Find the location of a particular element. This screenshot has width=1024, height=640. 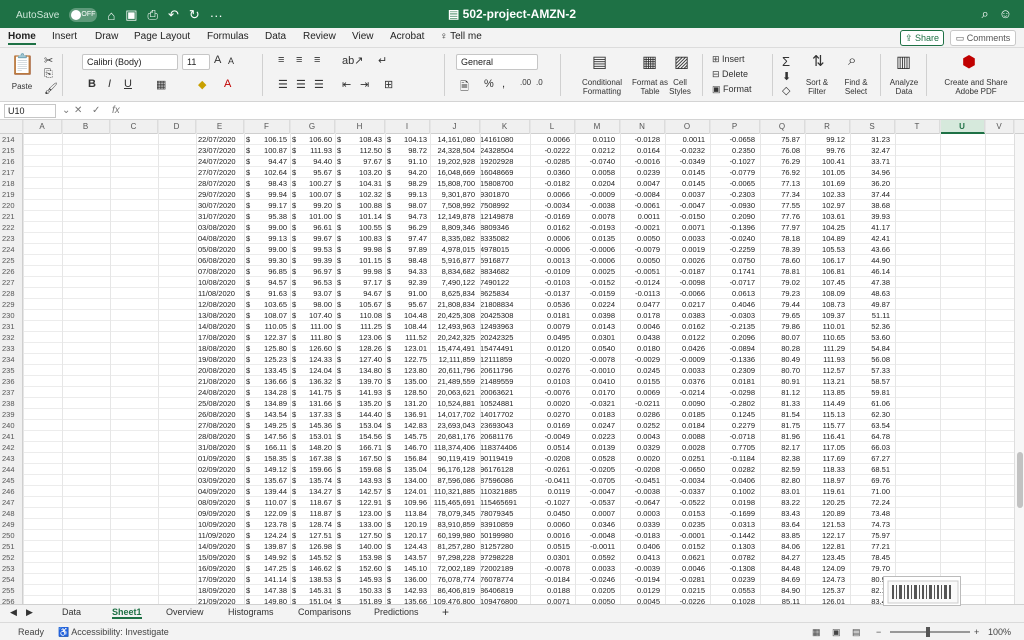

cell-o: -0.0349 is located at coordinates (685, 161).